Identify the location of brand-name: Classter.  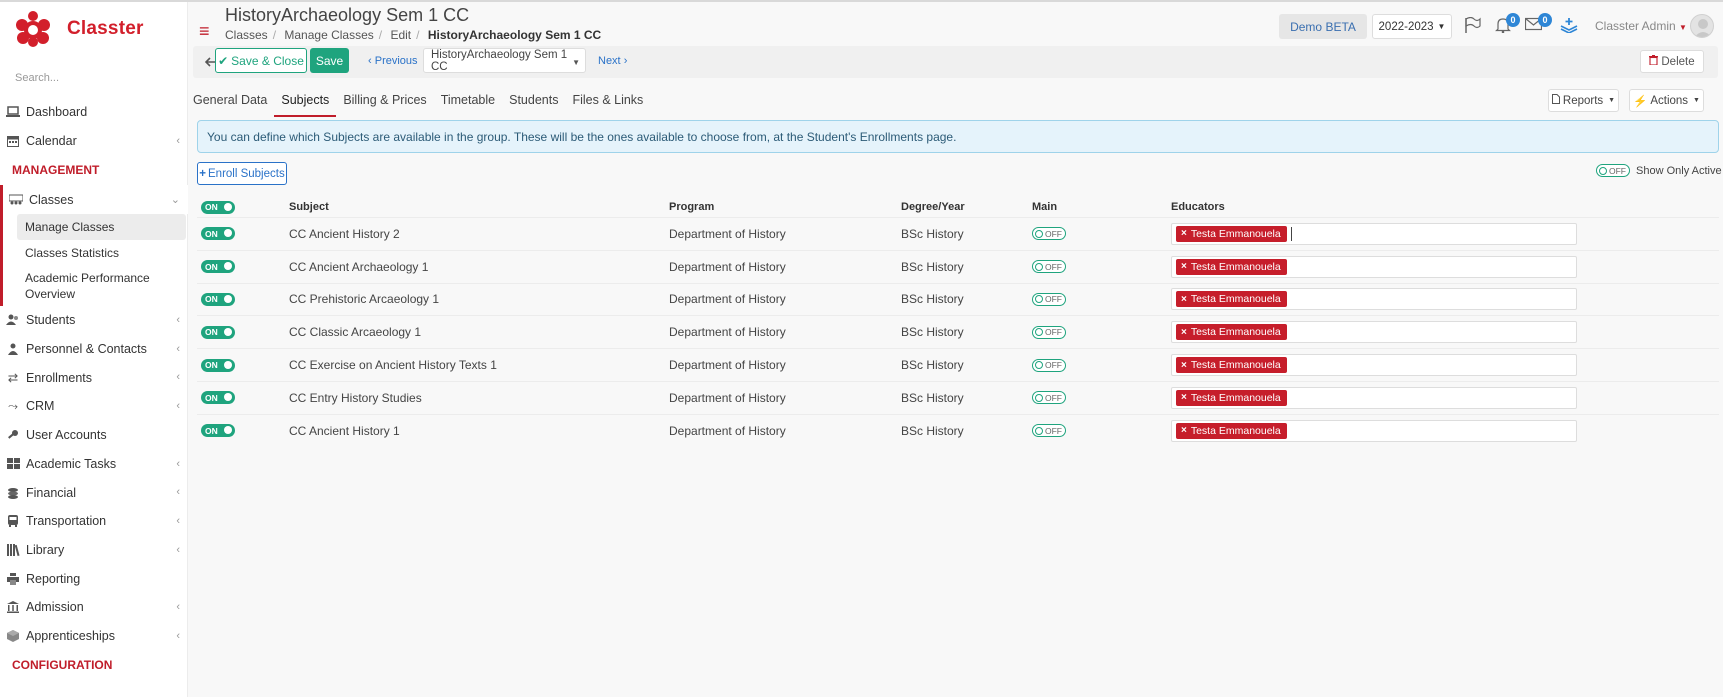
(105, 28).